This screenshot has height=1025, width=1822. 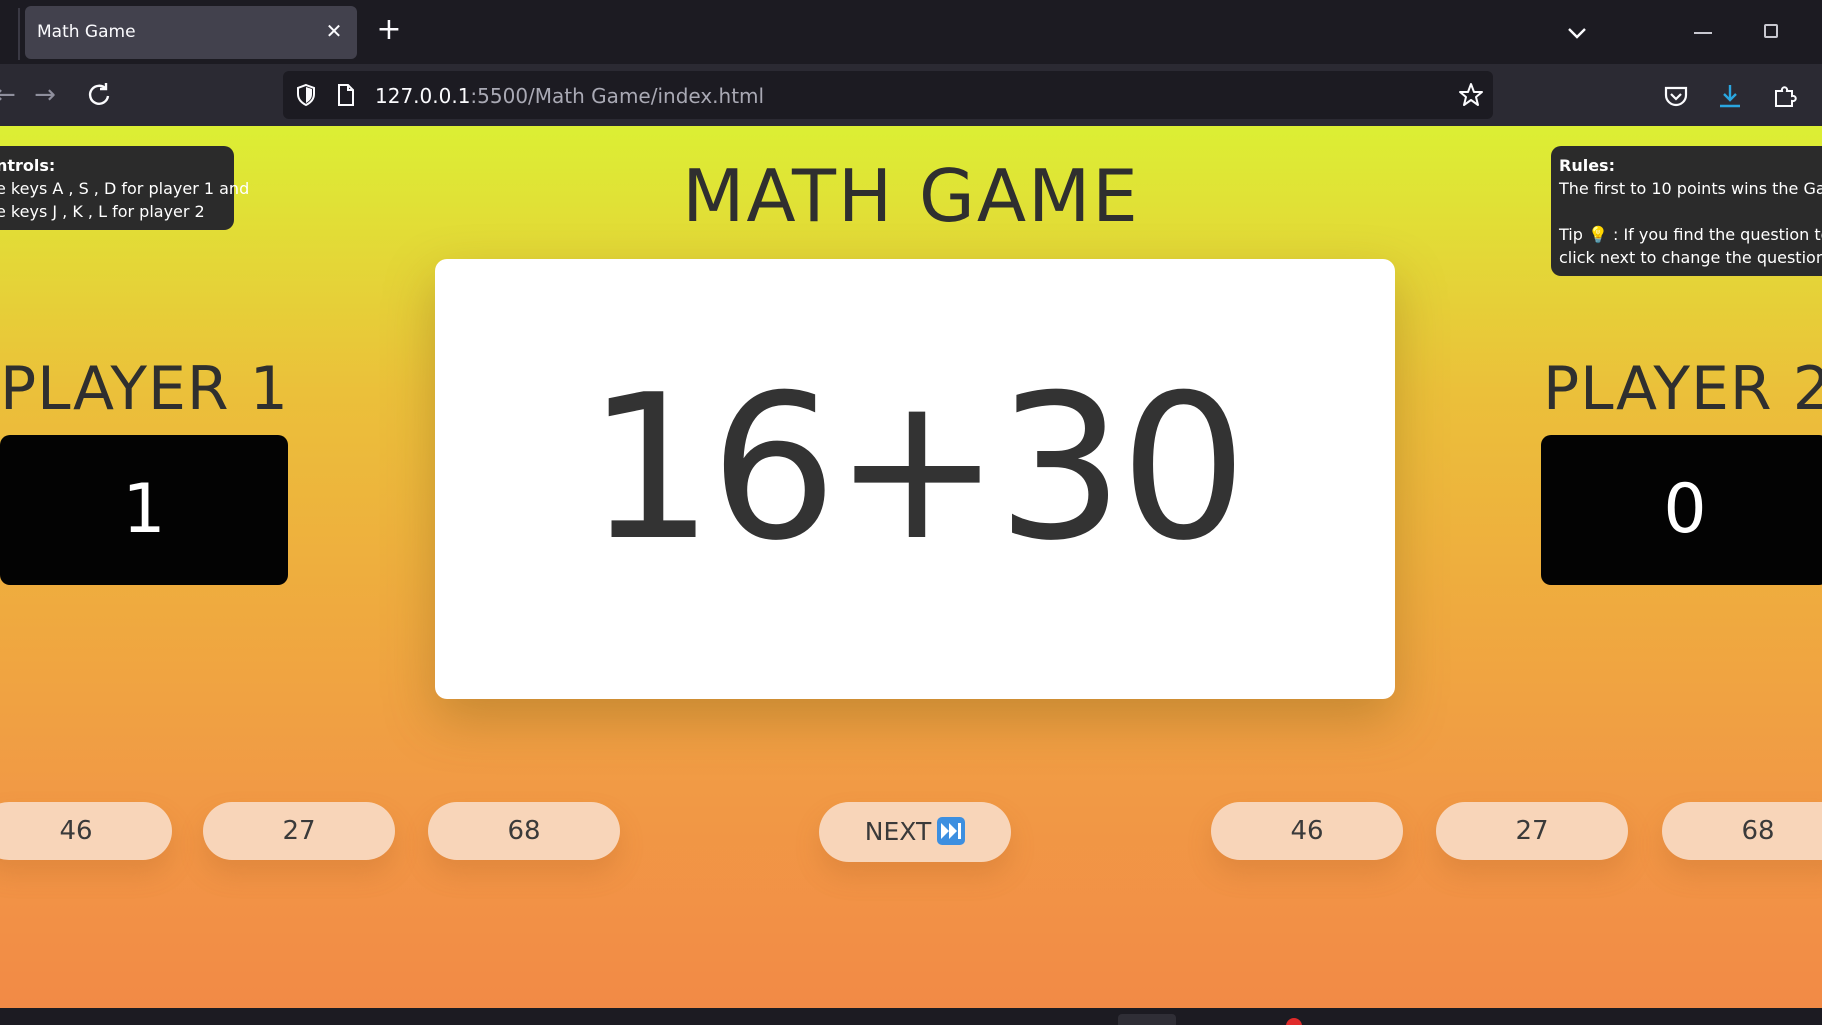 I want to click on player2-answer-1: 46, so click(x=1307, y=831).